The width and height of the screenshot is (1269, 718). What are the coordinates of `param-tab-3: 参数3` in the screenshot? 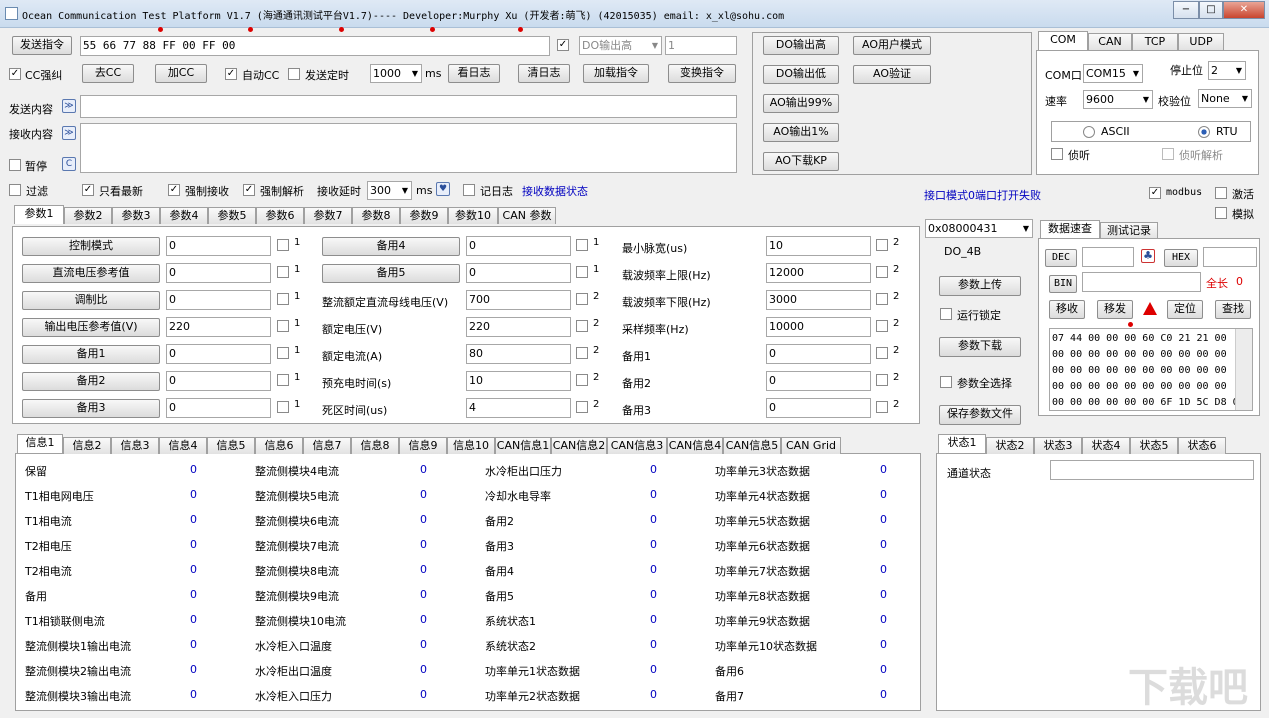 It's located at (136, 215).